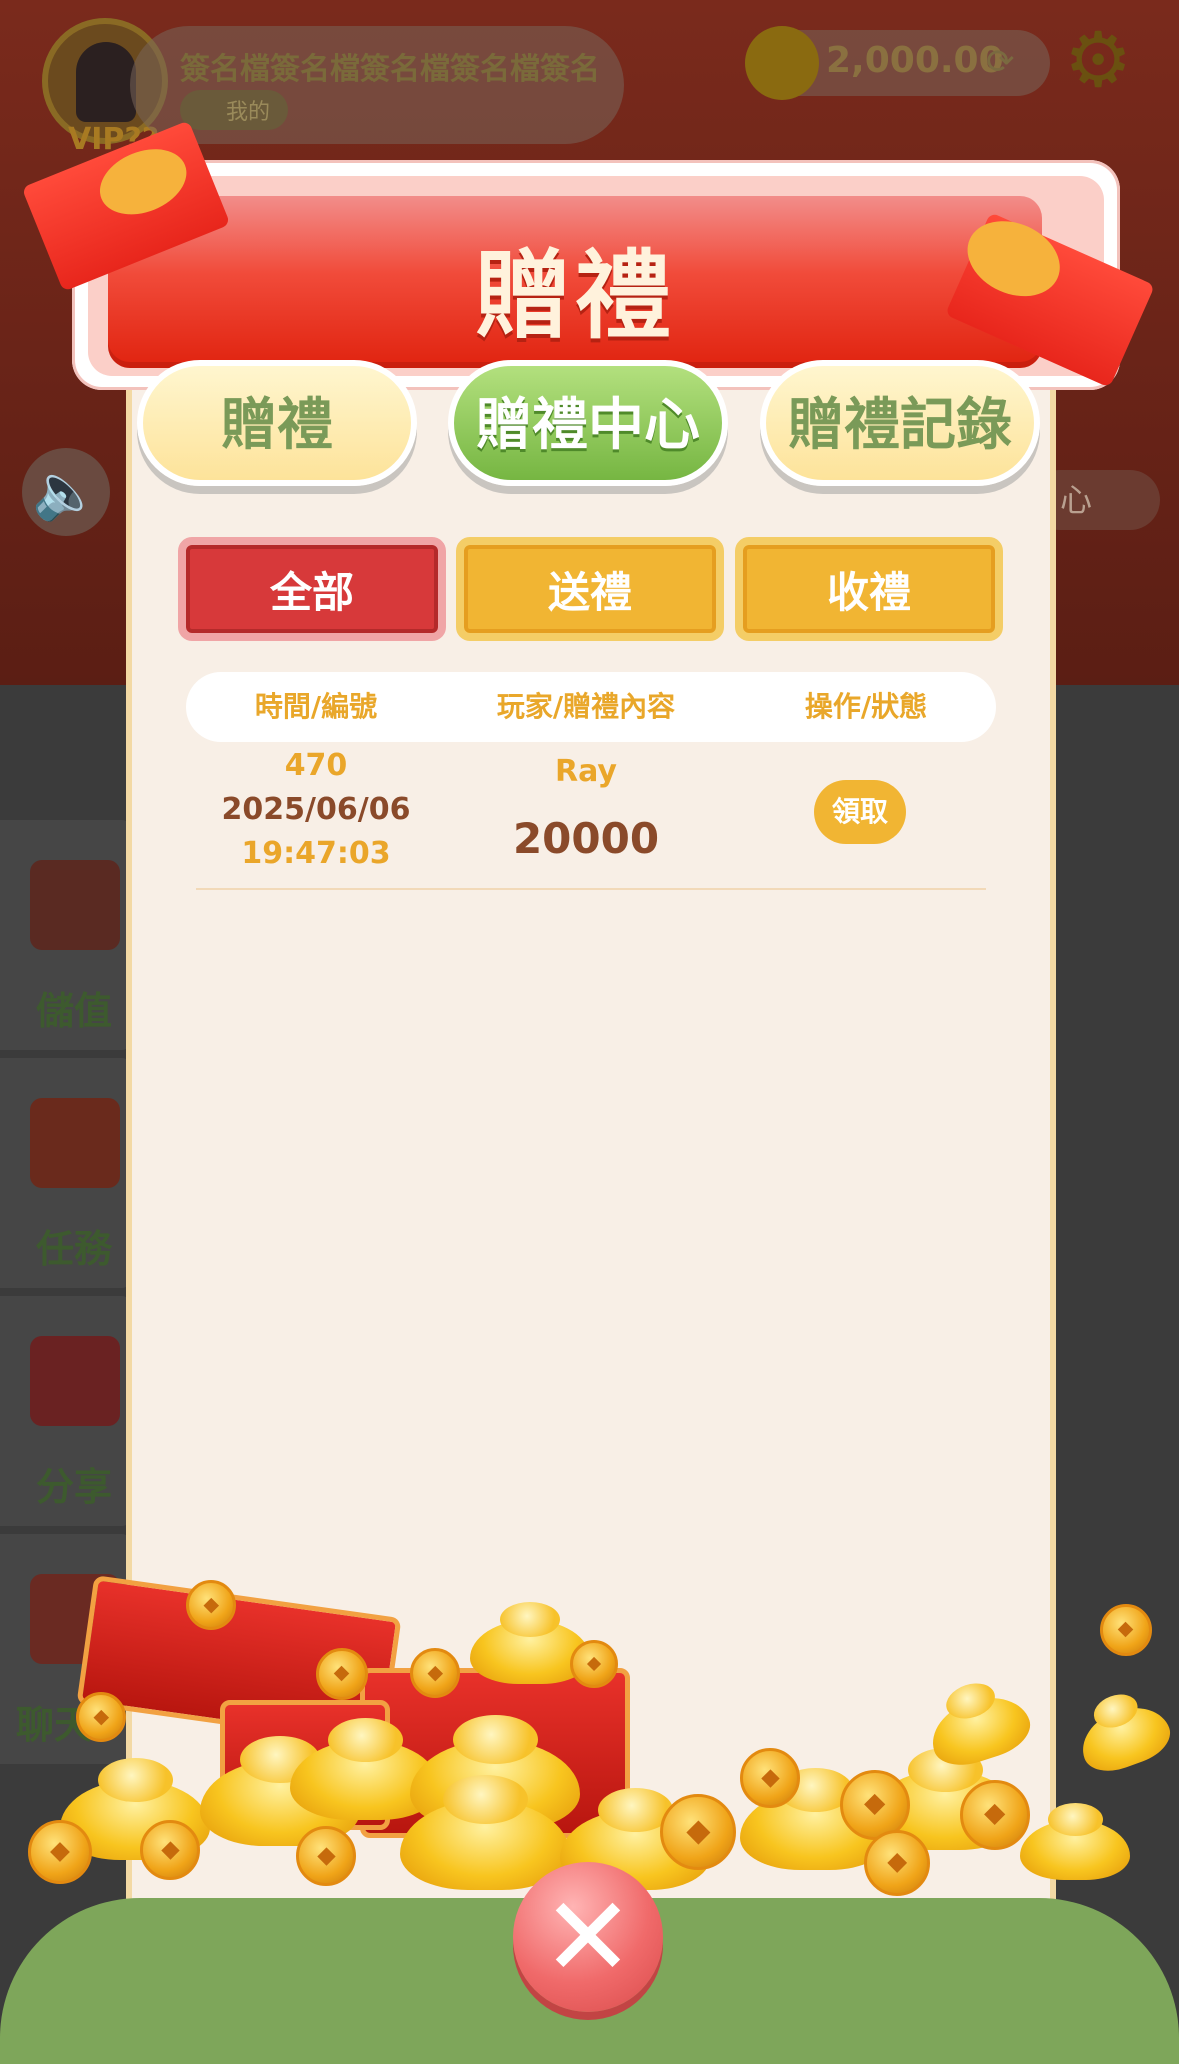 Image resolution: width=1179 pixels, height=2064 pixels. What do you see at coordinates (316, 706) in the screenshot?
I see `header-time-id: 時間/編號` at bounding box center [316, 706].